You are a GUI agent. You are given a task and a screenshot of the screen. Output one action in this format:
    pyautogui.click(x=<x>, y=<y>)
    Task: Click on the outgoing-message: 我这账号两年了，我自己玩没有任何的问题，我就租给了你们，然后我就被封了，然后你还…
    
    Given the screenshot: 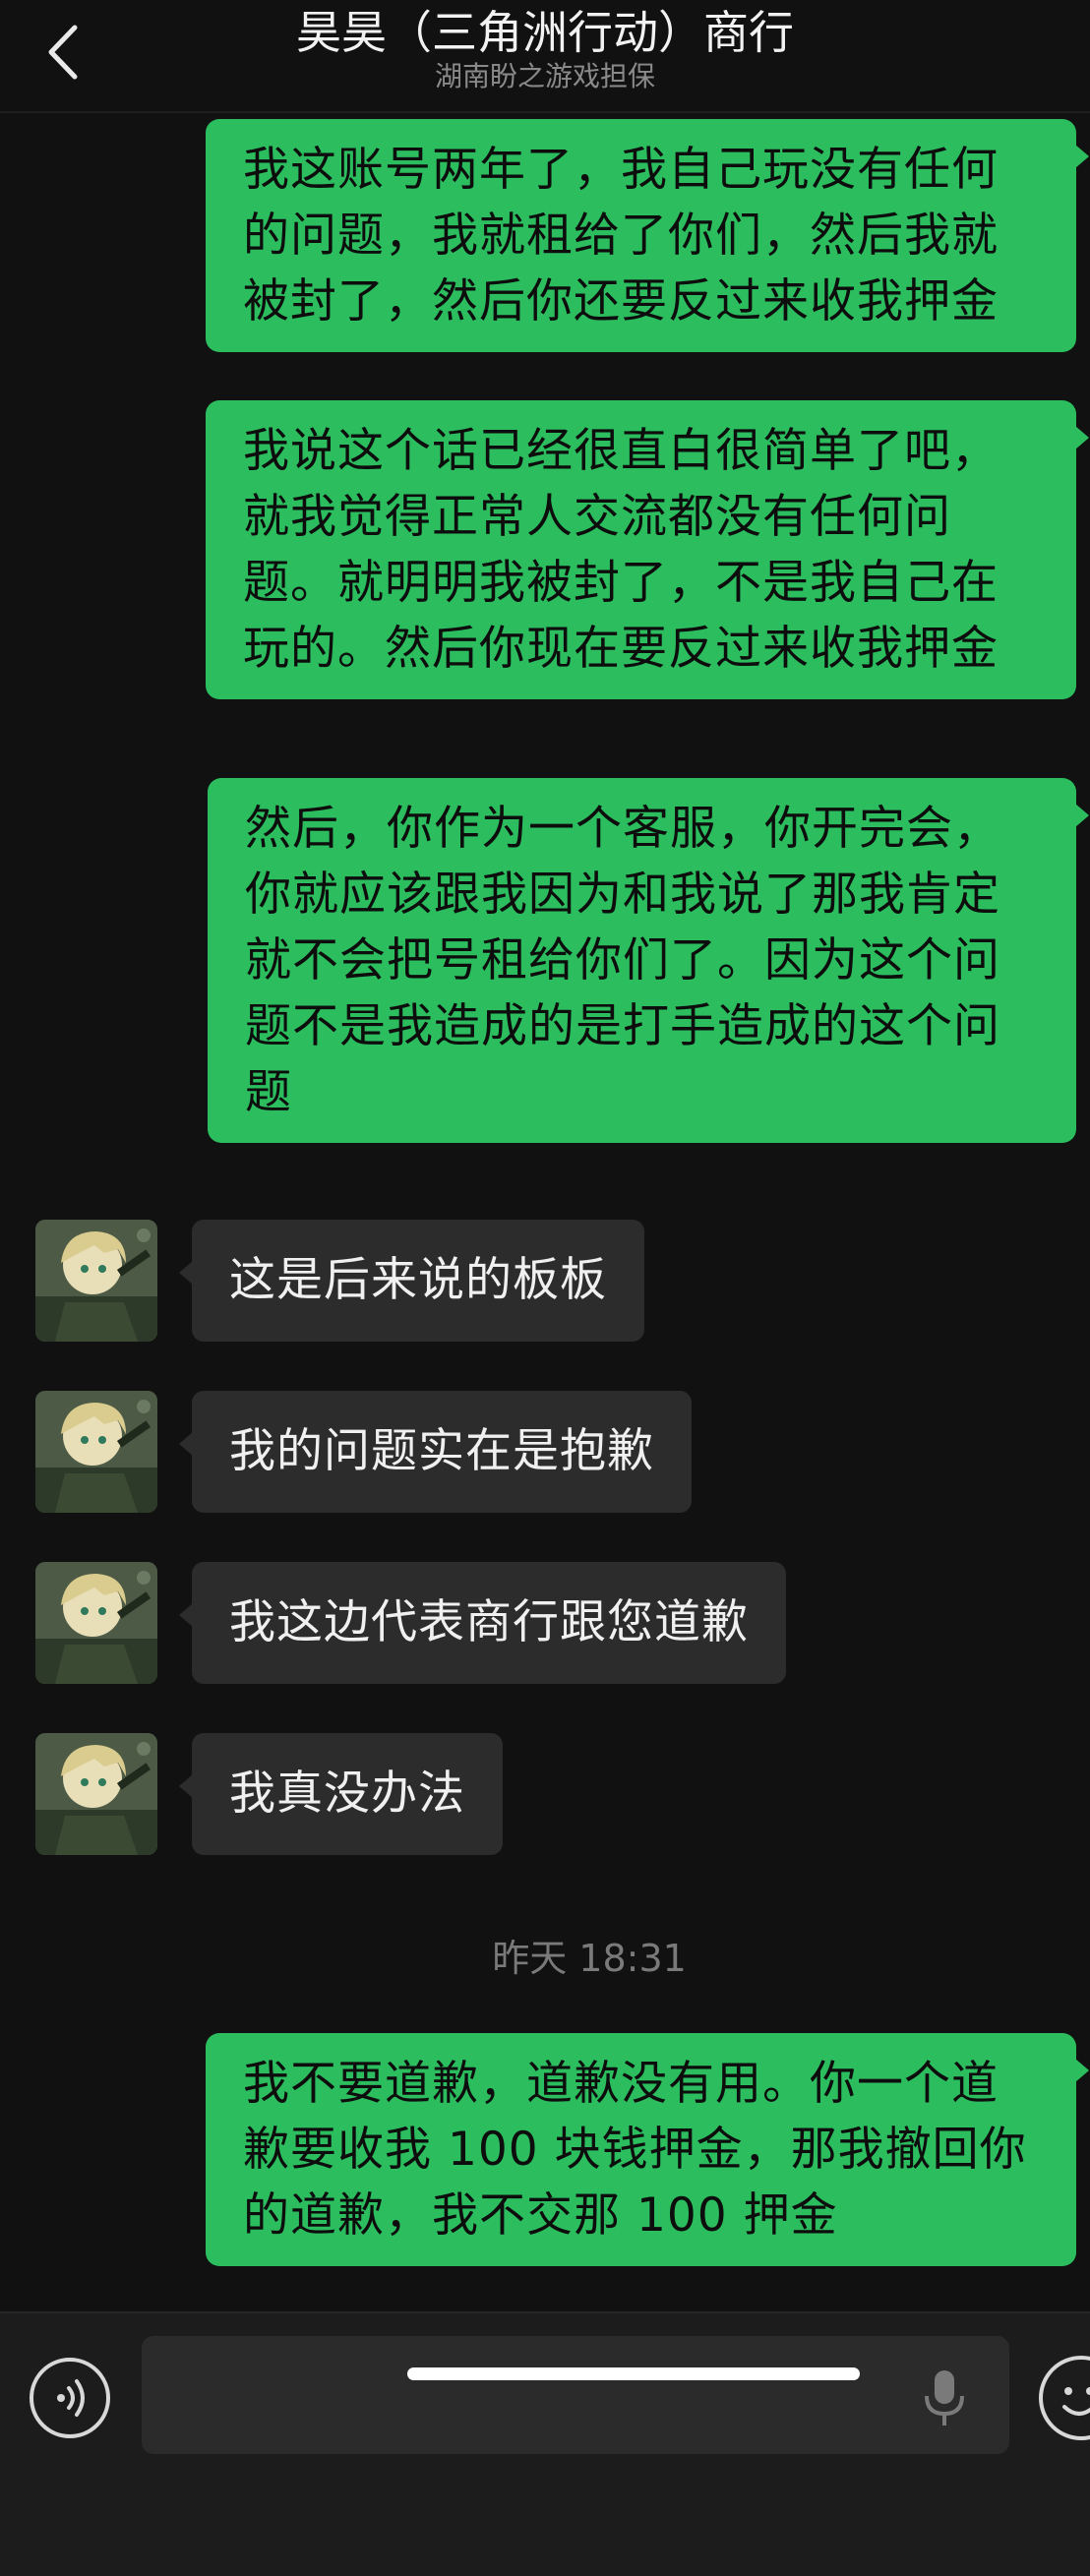 What is the action you would take?
    pyautogui.click(x=647, y=235)
    